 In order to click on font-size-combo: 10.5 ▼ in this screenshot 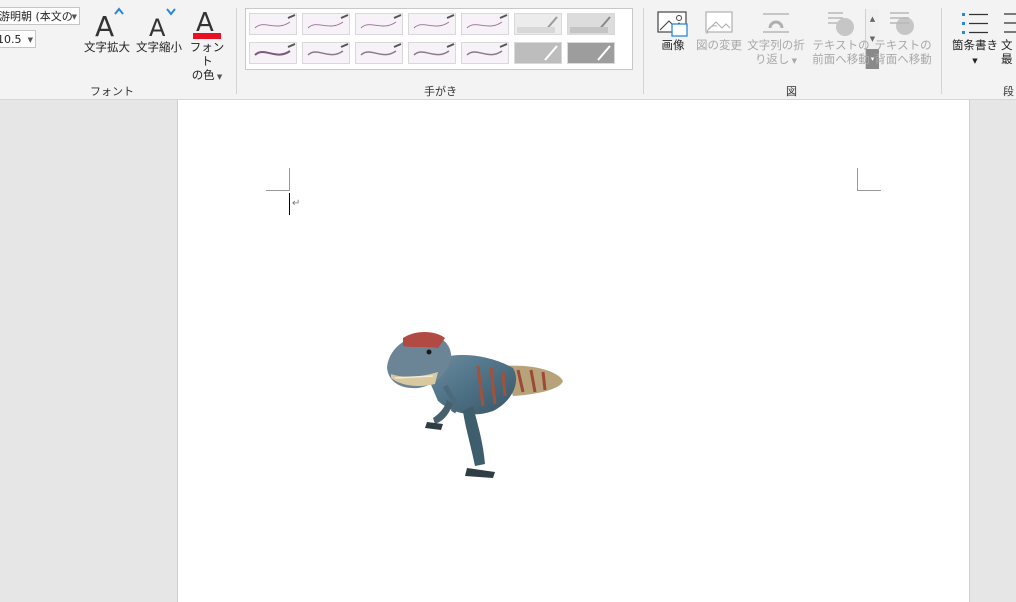, I will do `click(18, 39)`.